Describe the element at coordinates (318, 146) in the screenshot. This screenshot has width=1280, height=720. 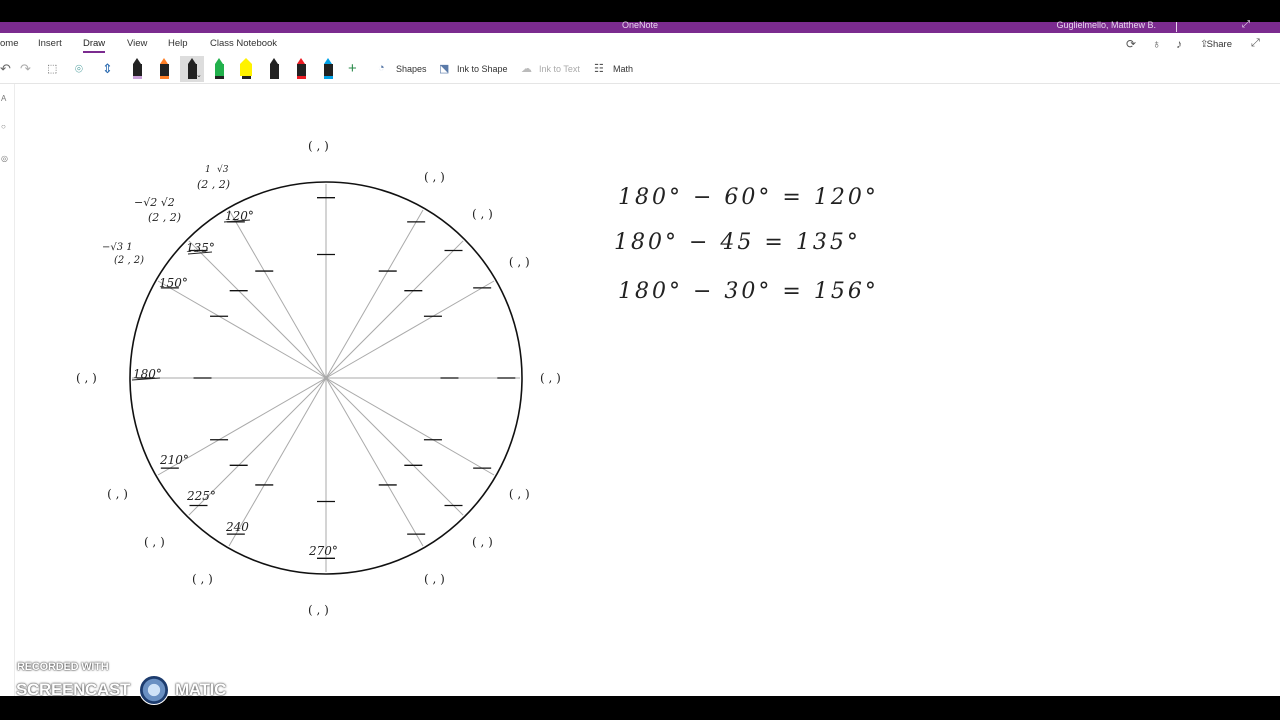
I see `coord-pair-90: ( , )` at that location.